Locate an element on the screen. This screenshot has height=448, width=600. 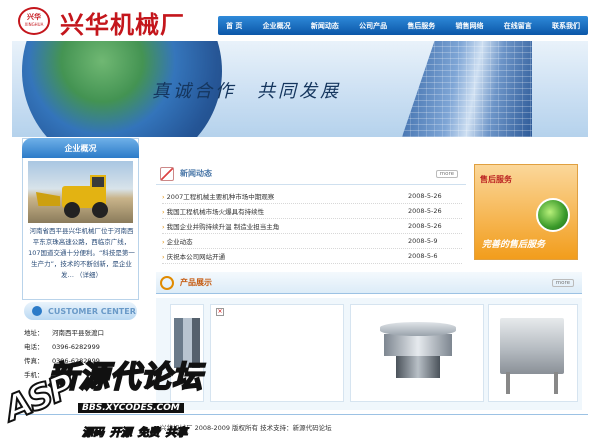
news-header: 新闻动态 more is located at coordinates (311, 174).